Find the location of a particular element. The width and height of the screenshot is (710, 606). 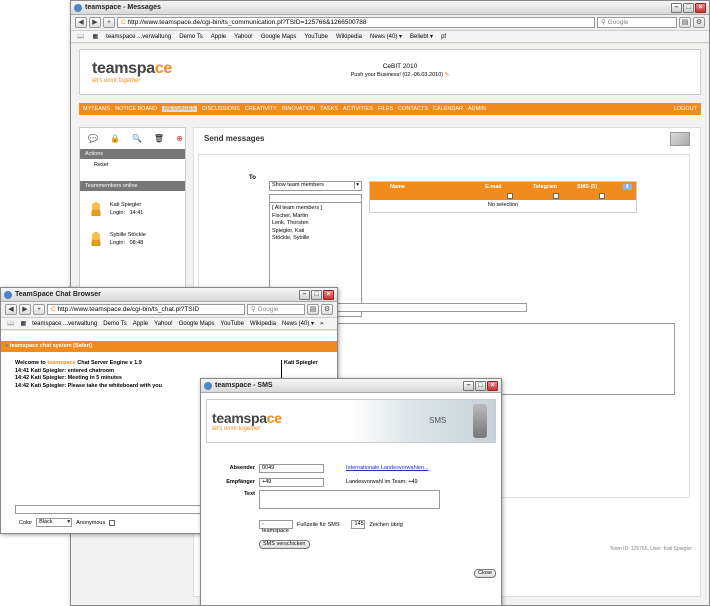

nav-tasks: TASKS is located at coordinates (329, 109).